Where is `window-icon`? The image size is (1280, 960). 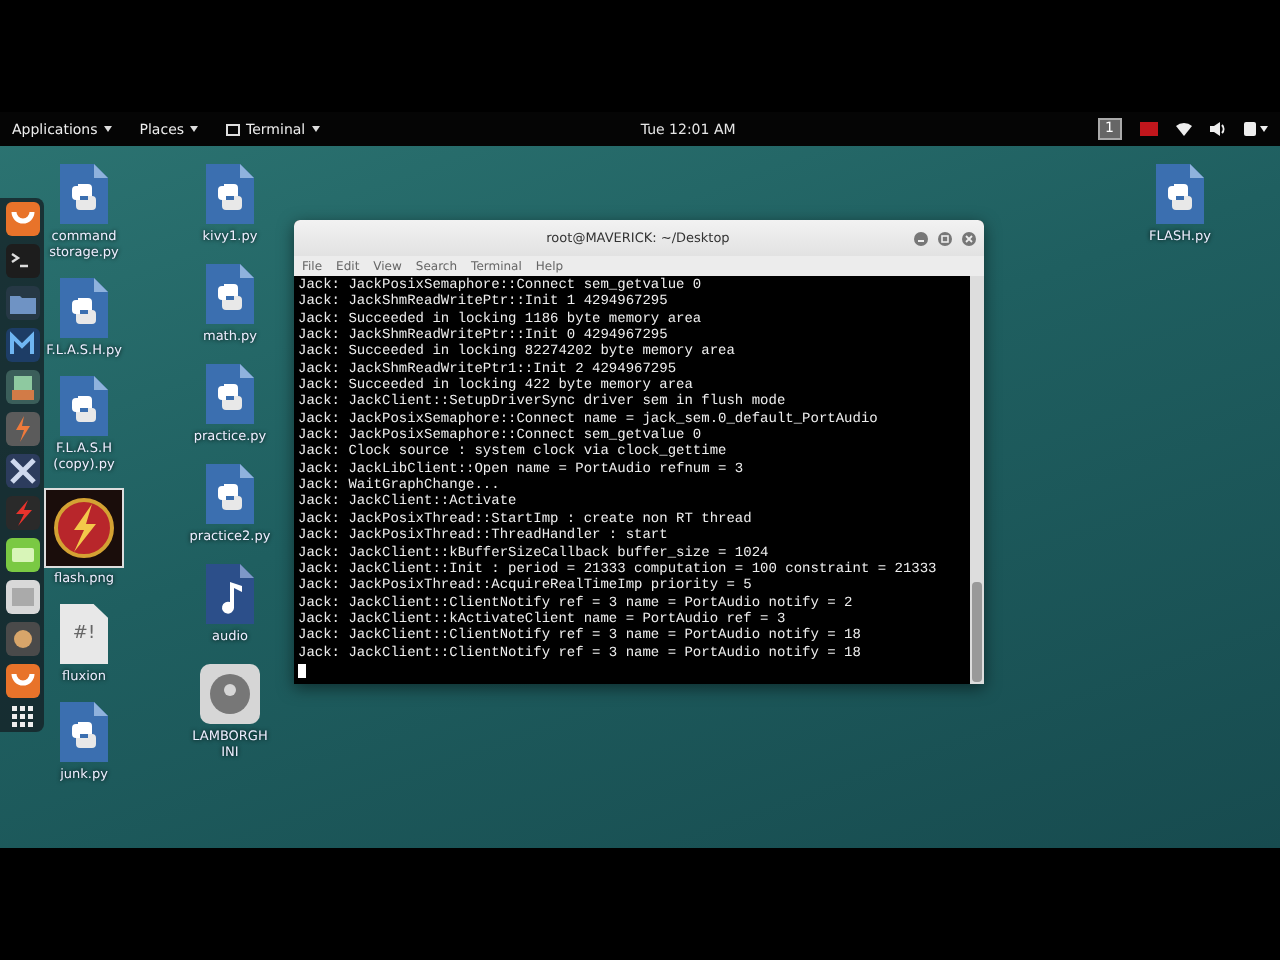 window-icon is located at coordinates (22, 597).